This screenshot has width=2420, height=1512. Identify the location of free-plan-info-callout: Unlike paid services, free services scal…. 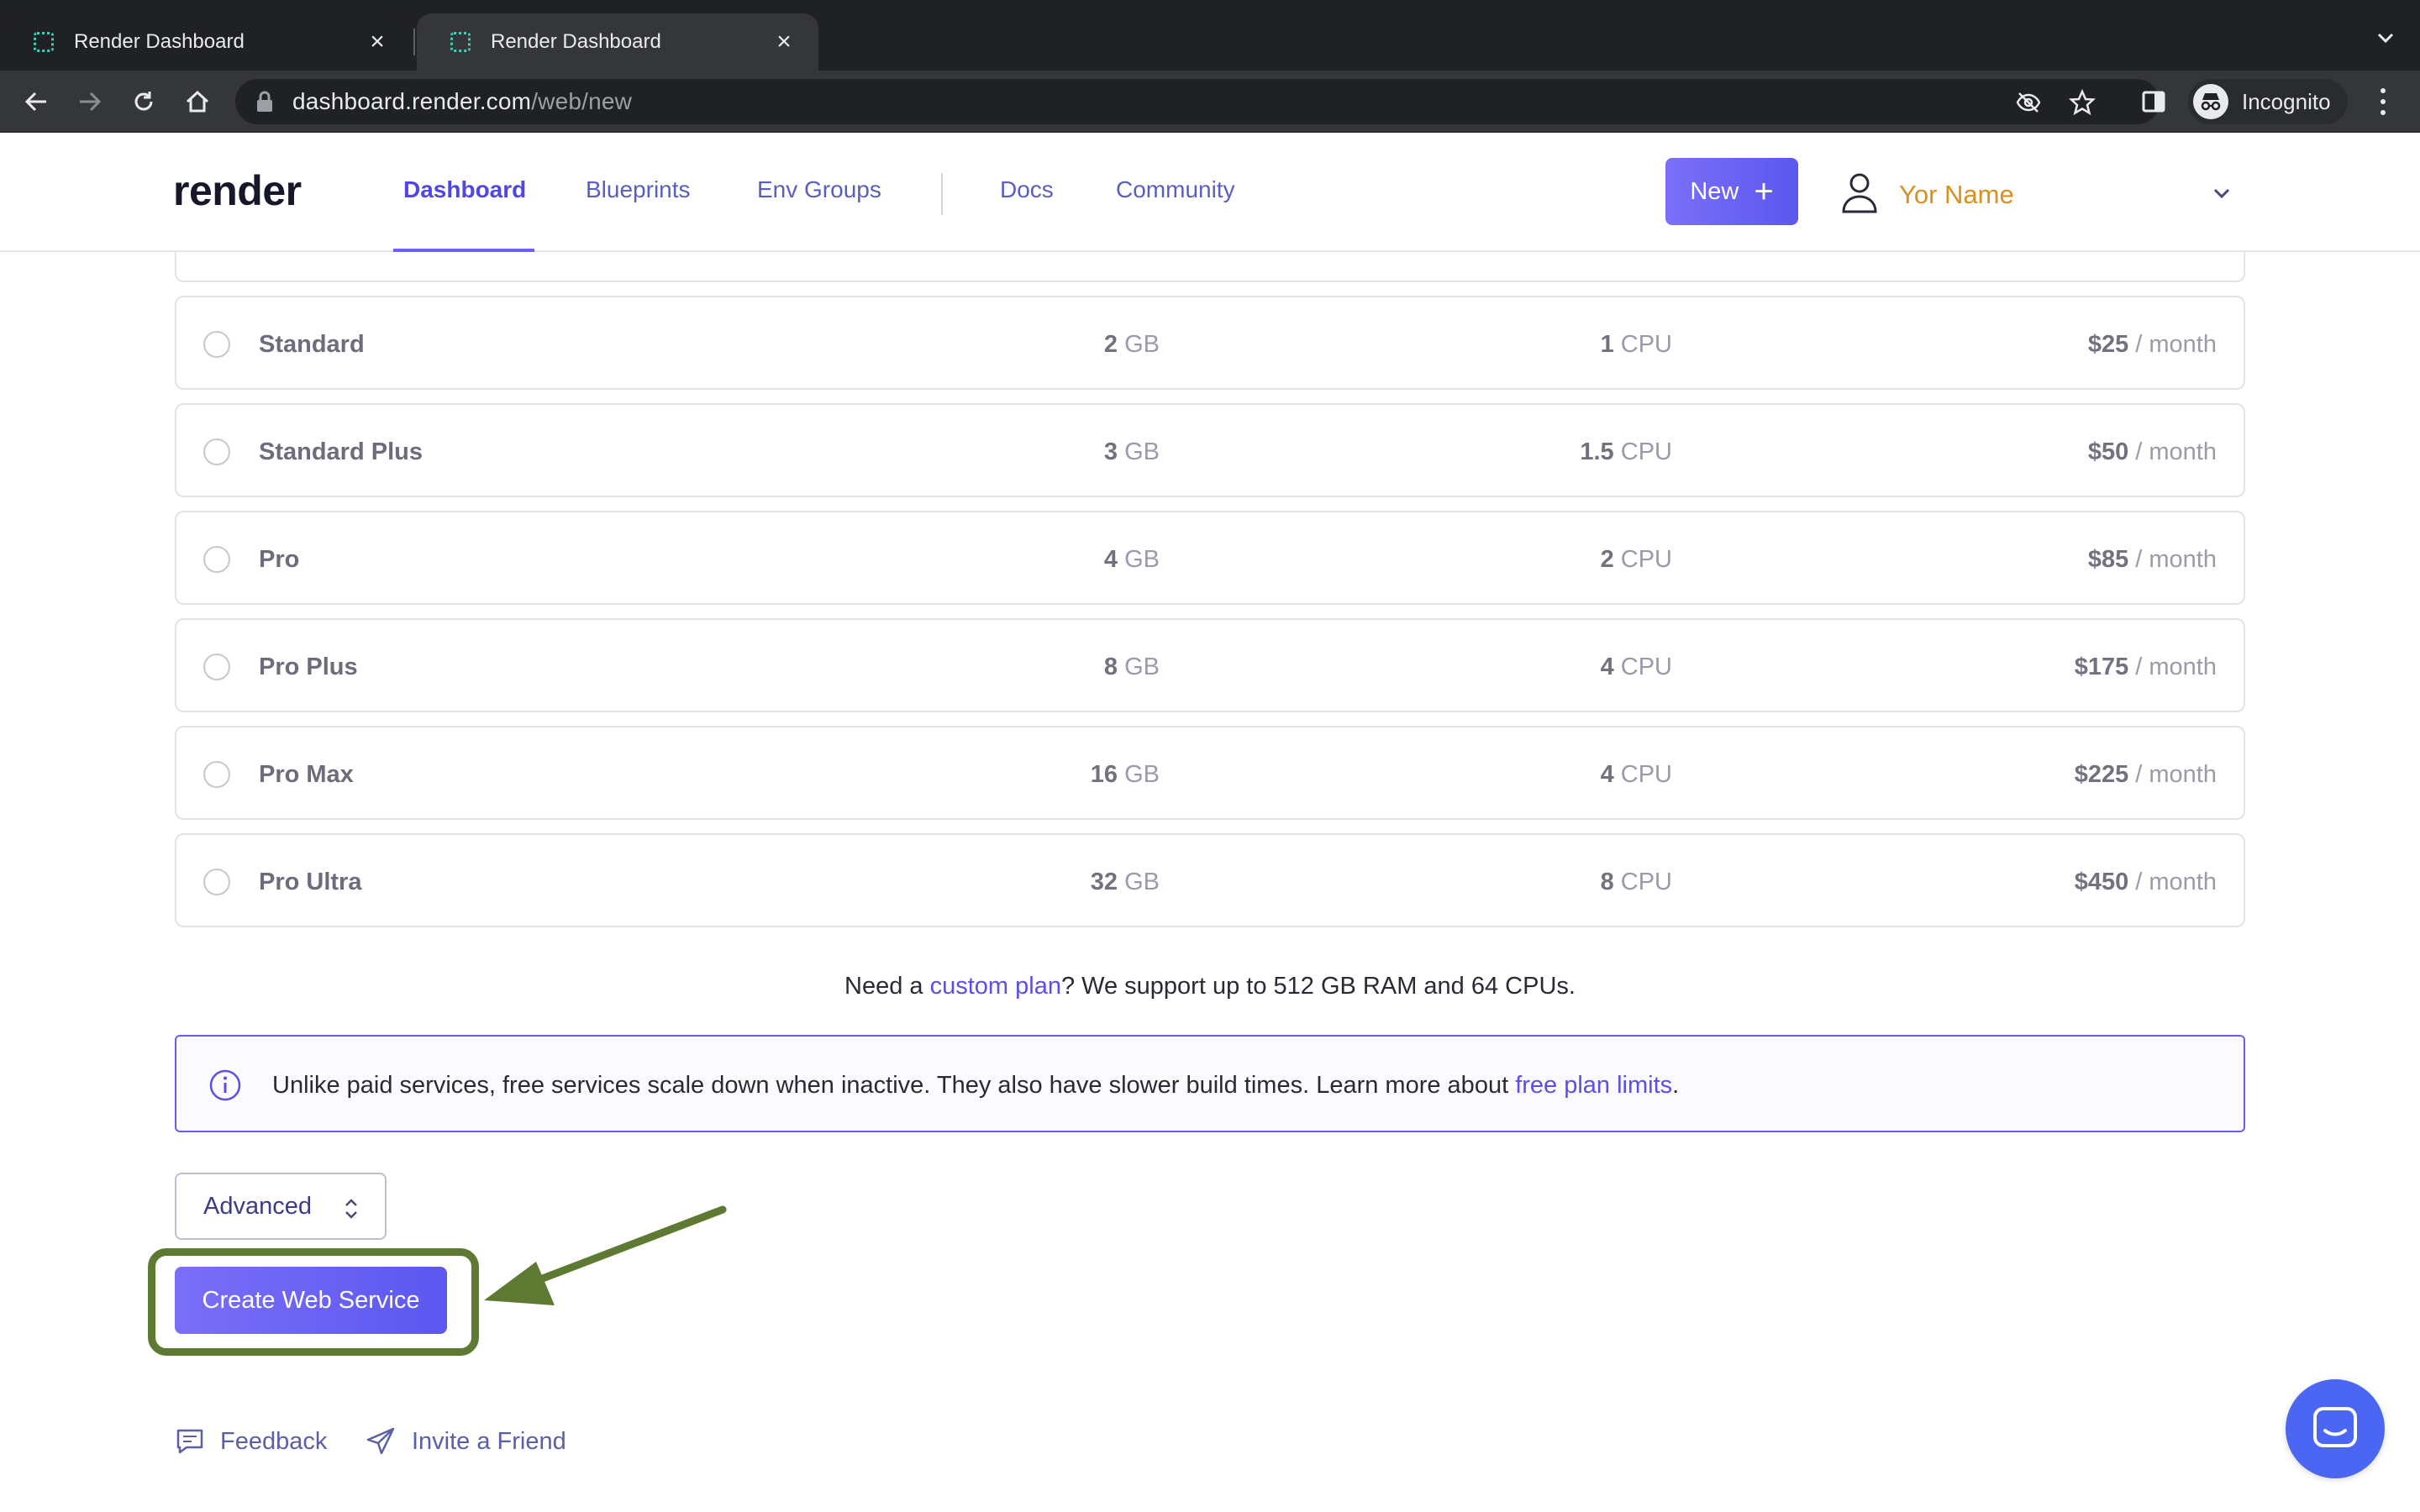
(1210, 1083).